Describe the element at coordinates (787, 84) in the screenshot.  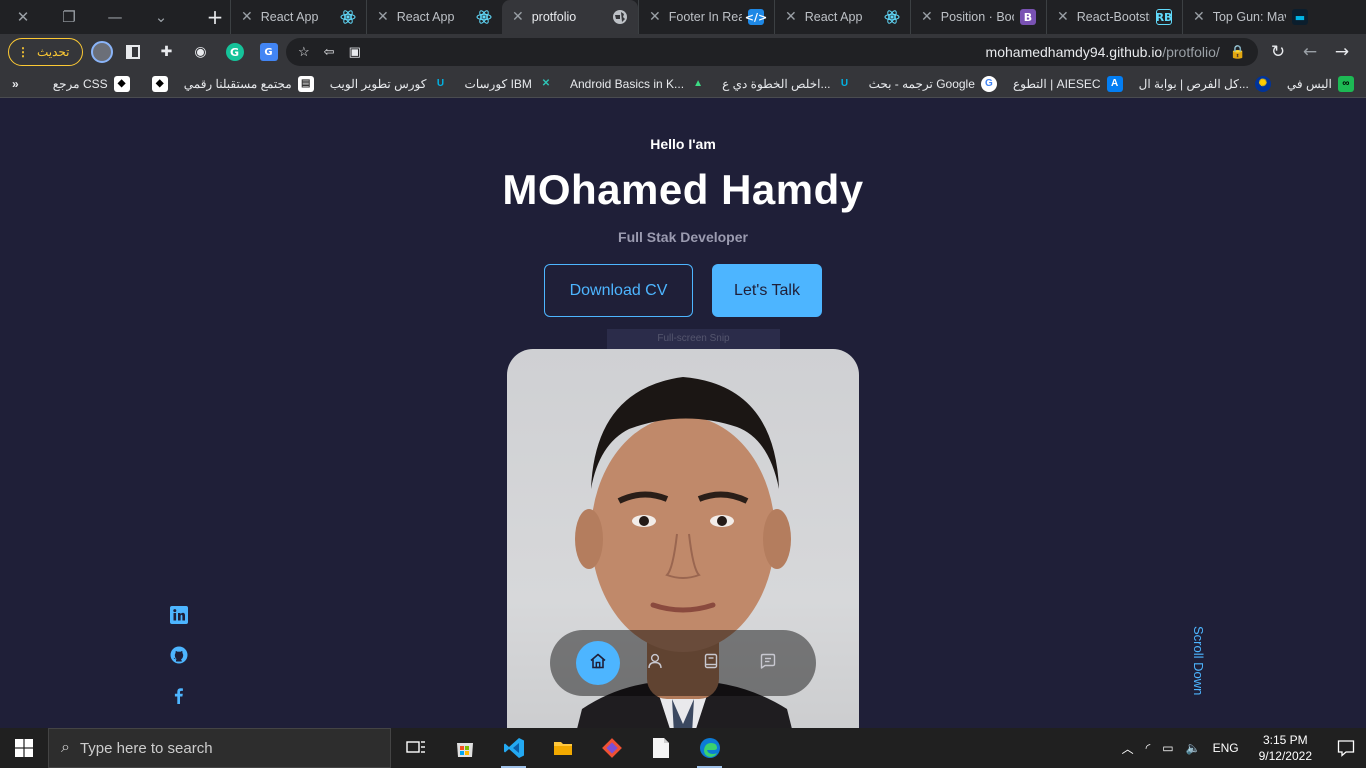
I see `bookmark-item: اخلص الخطوة دي ع... U` at that location.